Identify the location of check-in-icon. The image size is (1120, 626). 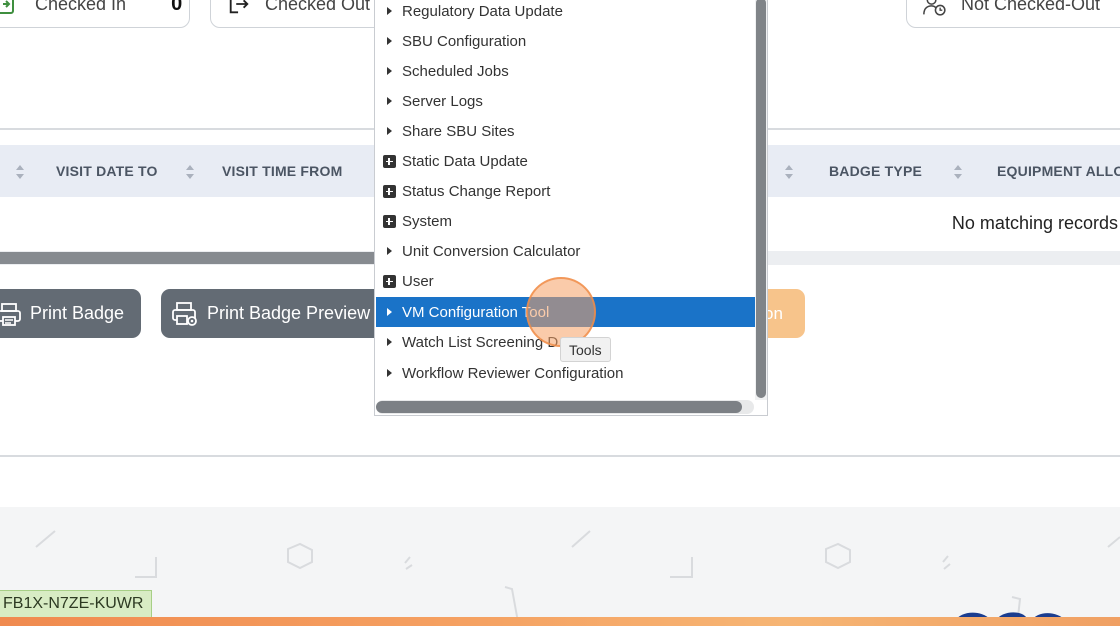
(9, 8).